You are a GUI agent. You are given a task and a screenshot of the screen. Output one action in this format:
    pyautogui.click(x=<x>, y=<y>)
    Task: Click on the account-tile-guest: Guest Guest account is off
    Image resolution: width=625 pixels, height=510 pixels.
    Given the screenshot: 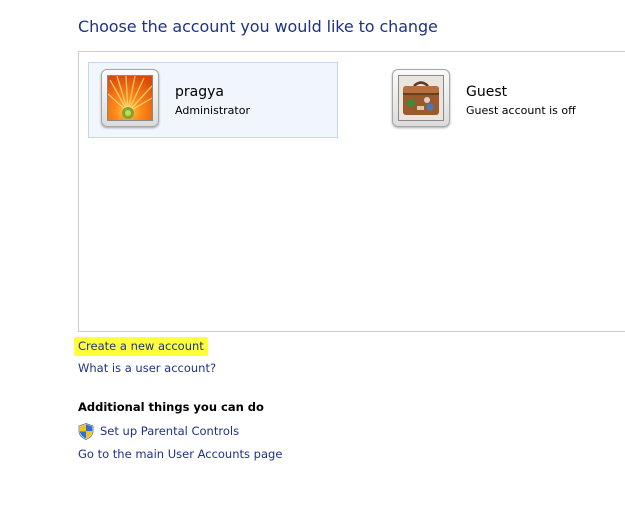 What is the action you would take?
    pyautogui.click(x=499, y=100)
    